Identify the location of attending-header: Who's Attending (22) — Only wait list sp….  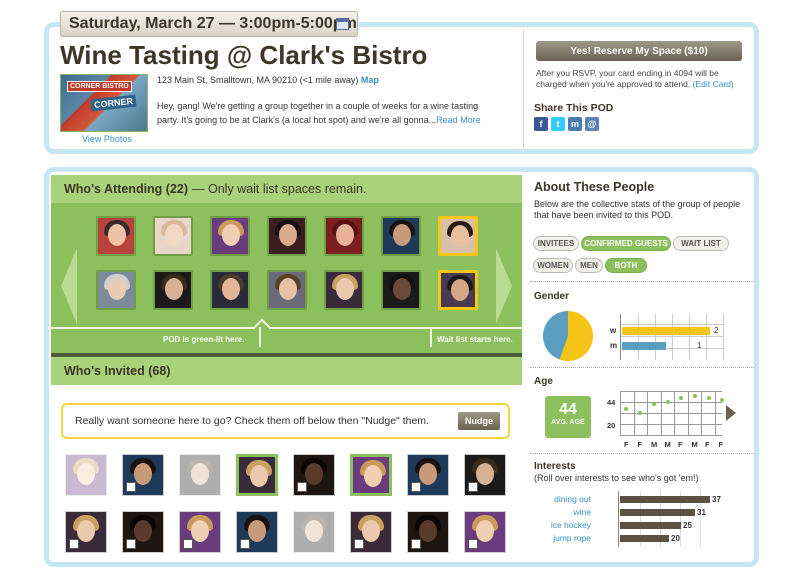
(286, 189).